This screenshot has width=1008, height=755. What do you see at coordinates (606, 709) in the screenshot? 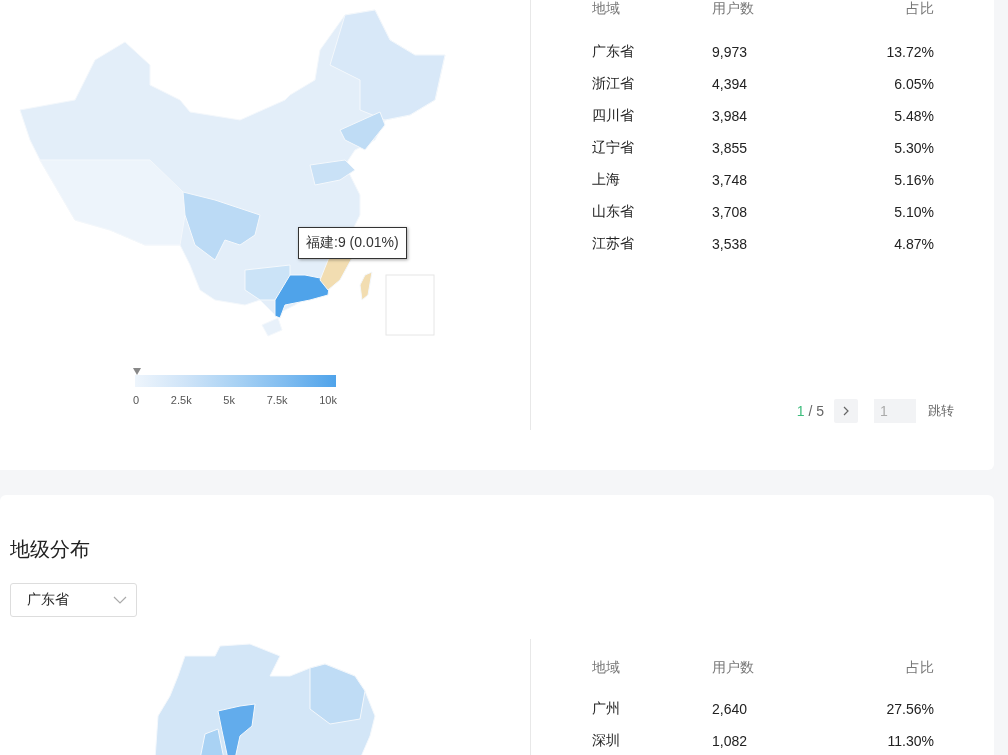
I see `table-cell-text: 广州` at bounding box center [606, 709].